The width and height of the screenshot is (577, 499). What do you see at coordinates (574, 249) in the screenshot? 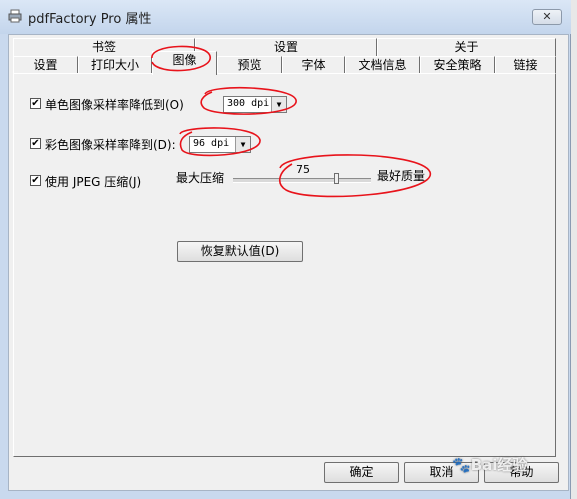
I see `page-scrollbar` at bounding box center [574, 249].